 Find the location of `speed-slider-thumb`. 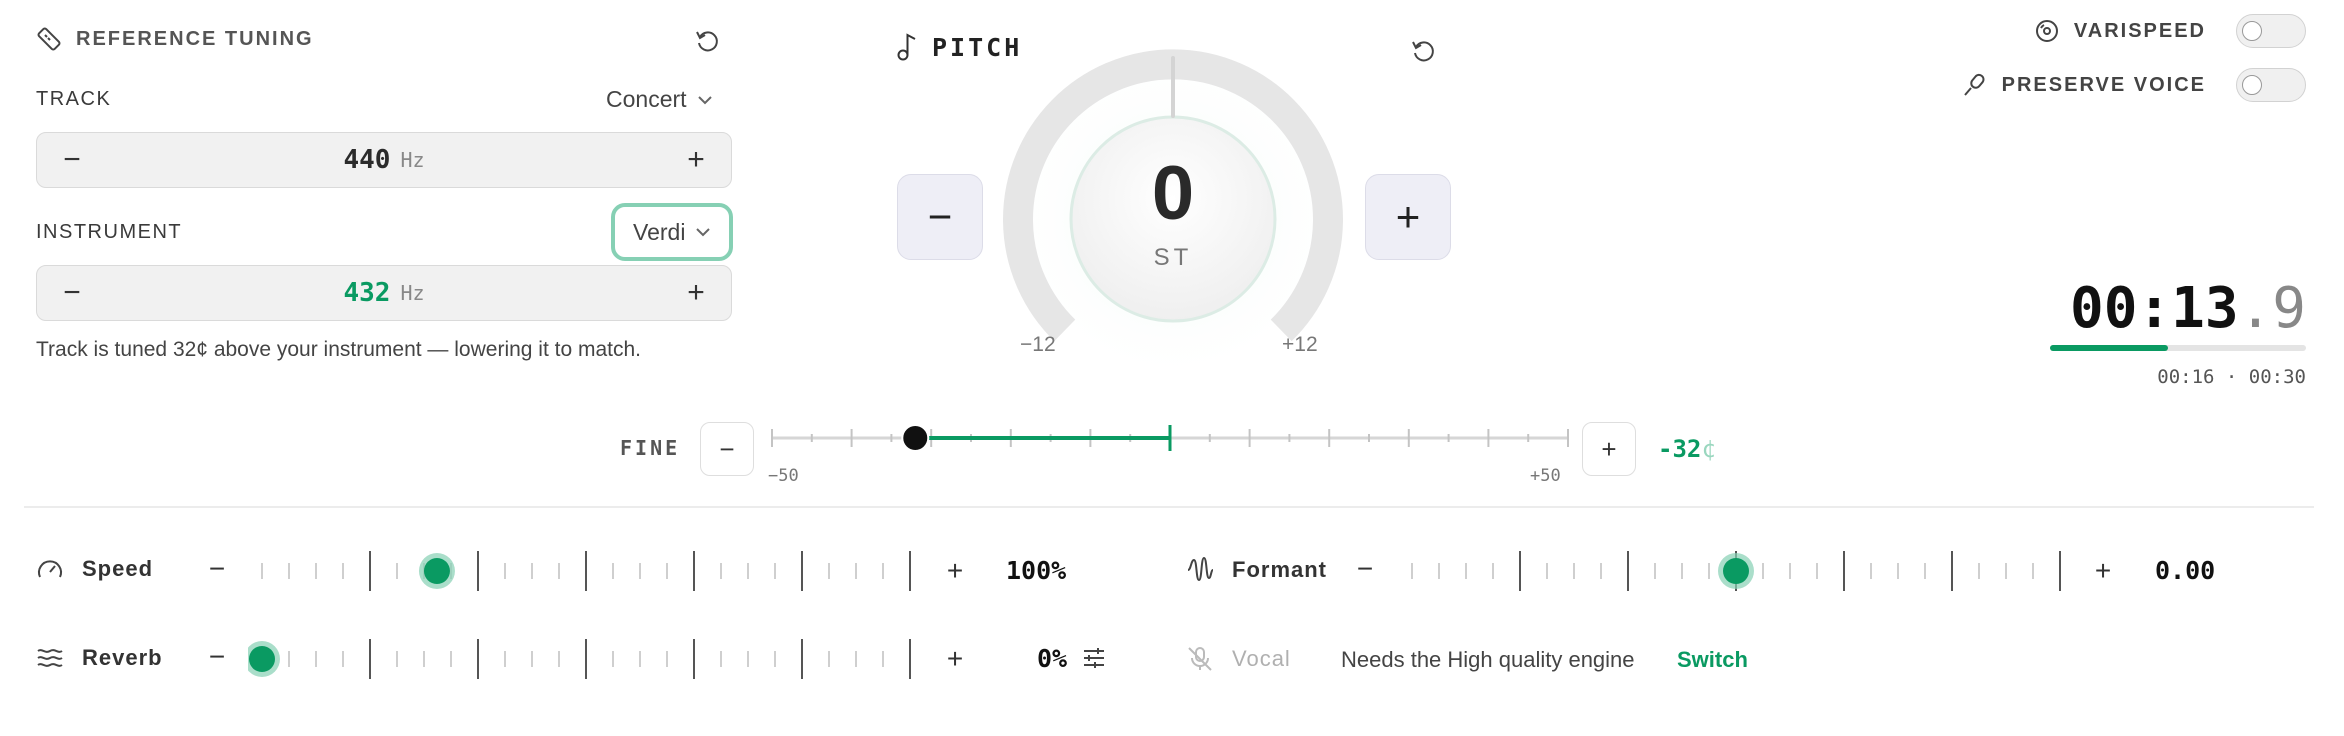

speed-slider-thumb is located at coordinates (436, 571).